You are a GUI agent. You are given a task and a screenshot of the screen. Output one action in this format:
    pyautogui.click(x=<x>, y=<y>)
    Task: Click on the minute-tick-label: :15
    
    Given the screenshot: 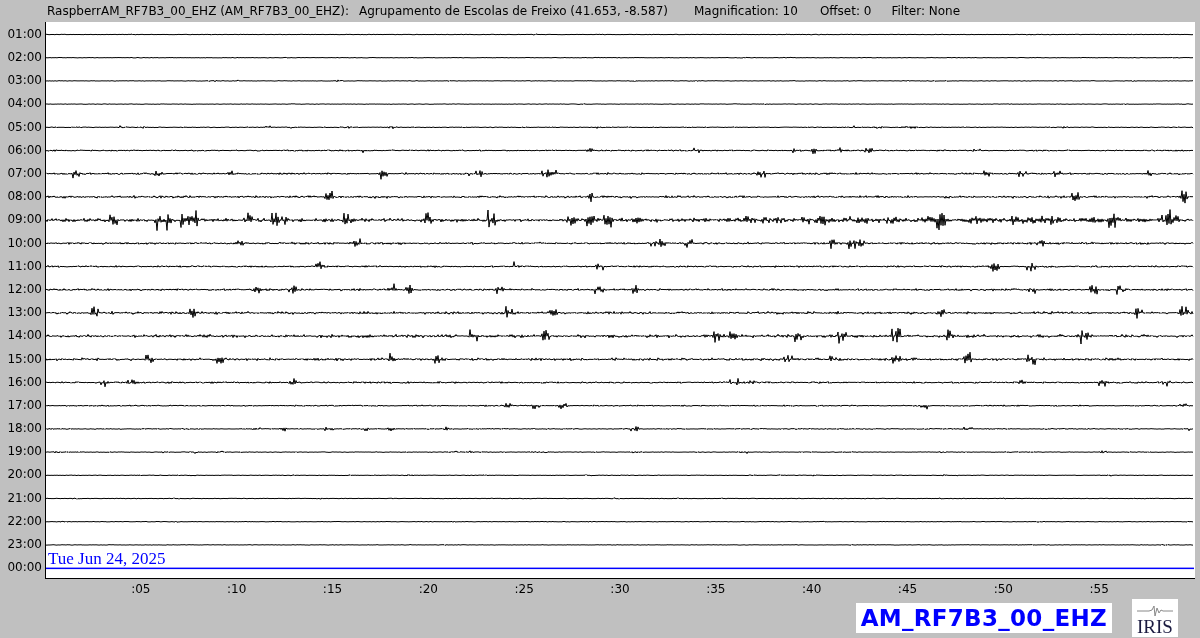 What is the action you would take?
    pyautogui.click(x=332, y=589)
    